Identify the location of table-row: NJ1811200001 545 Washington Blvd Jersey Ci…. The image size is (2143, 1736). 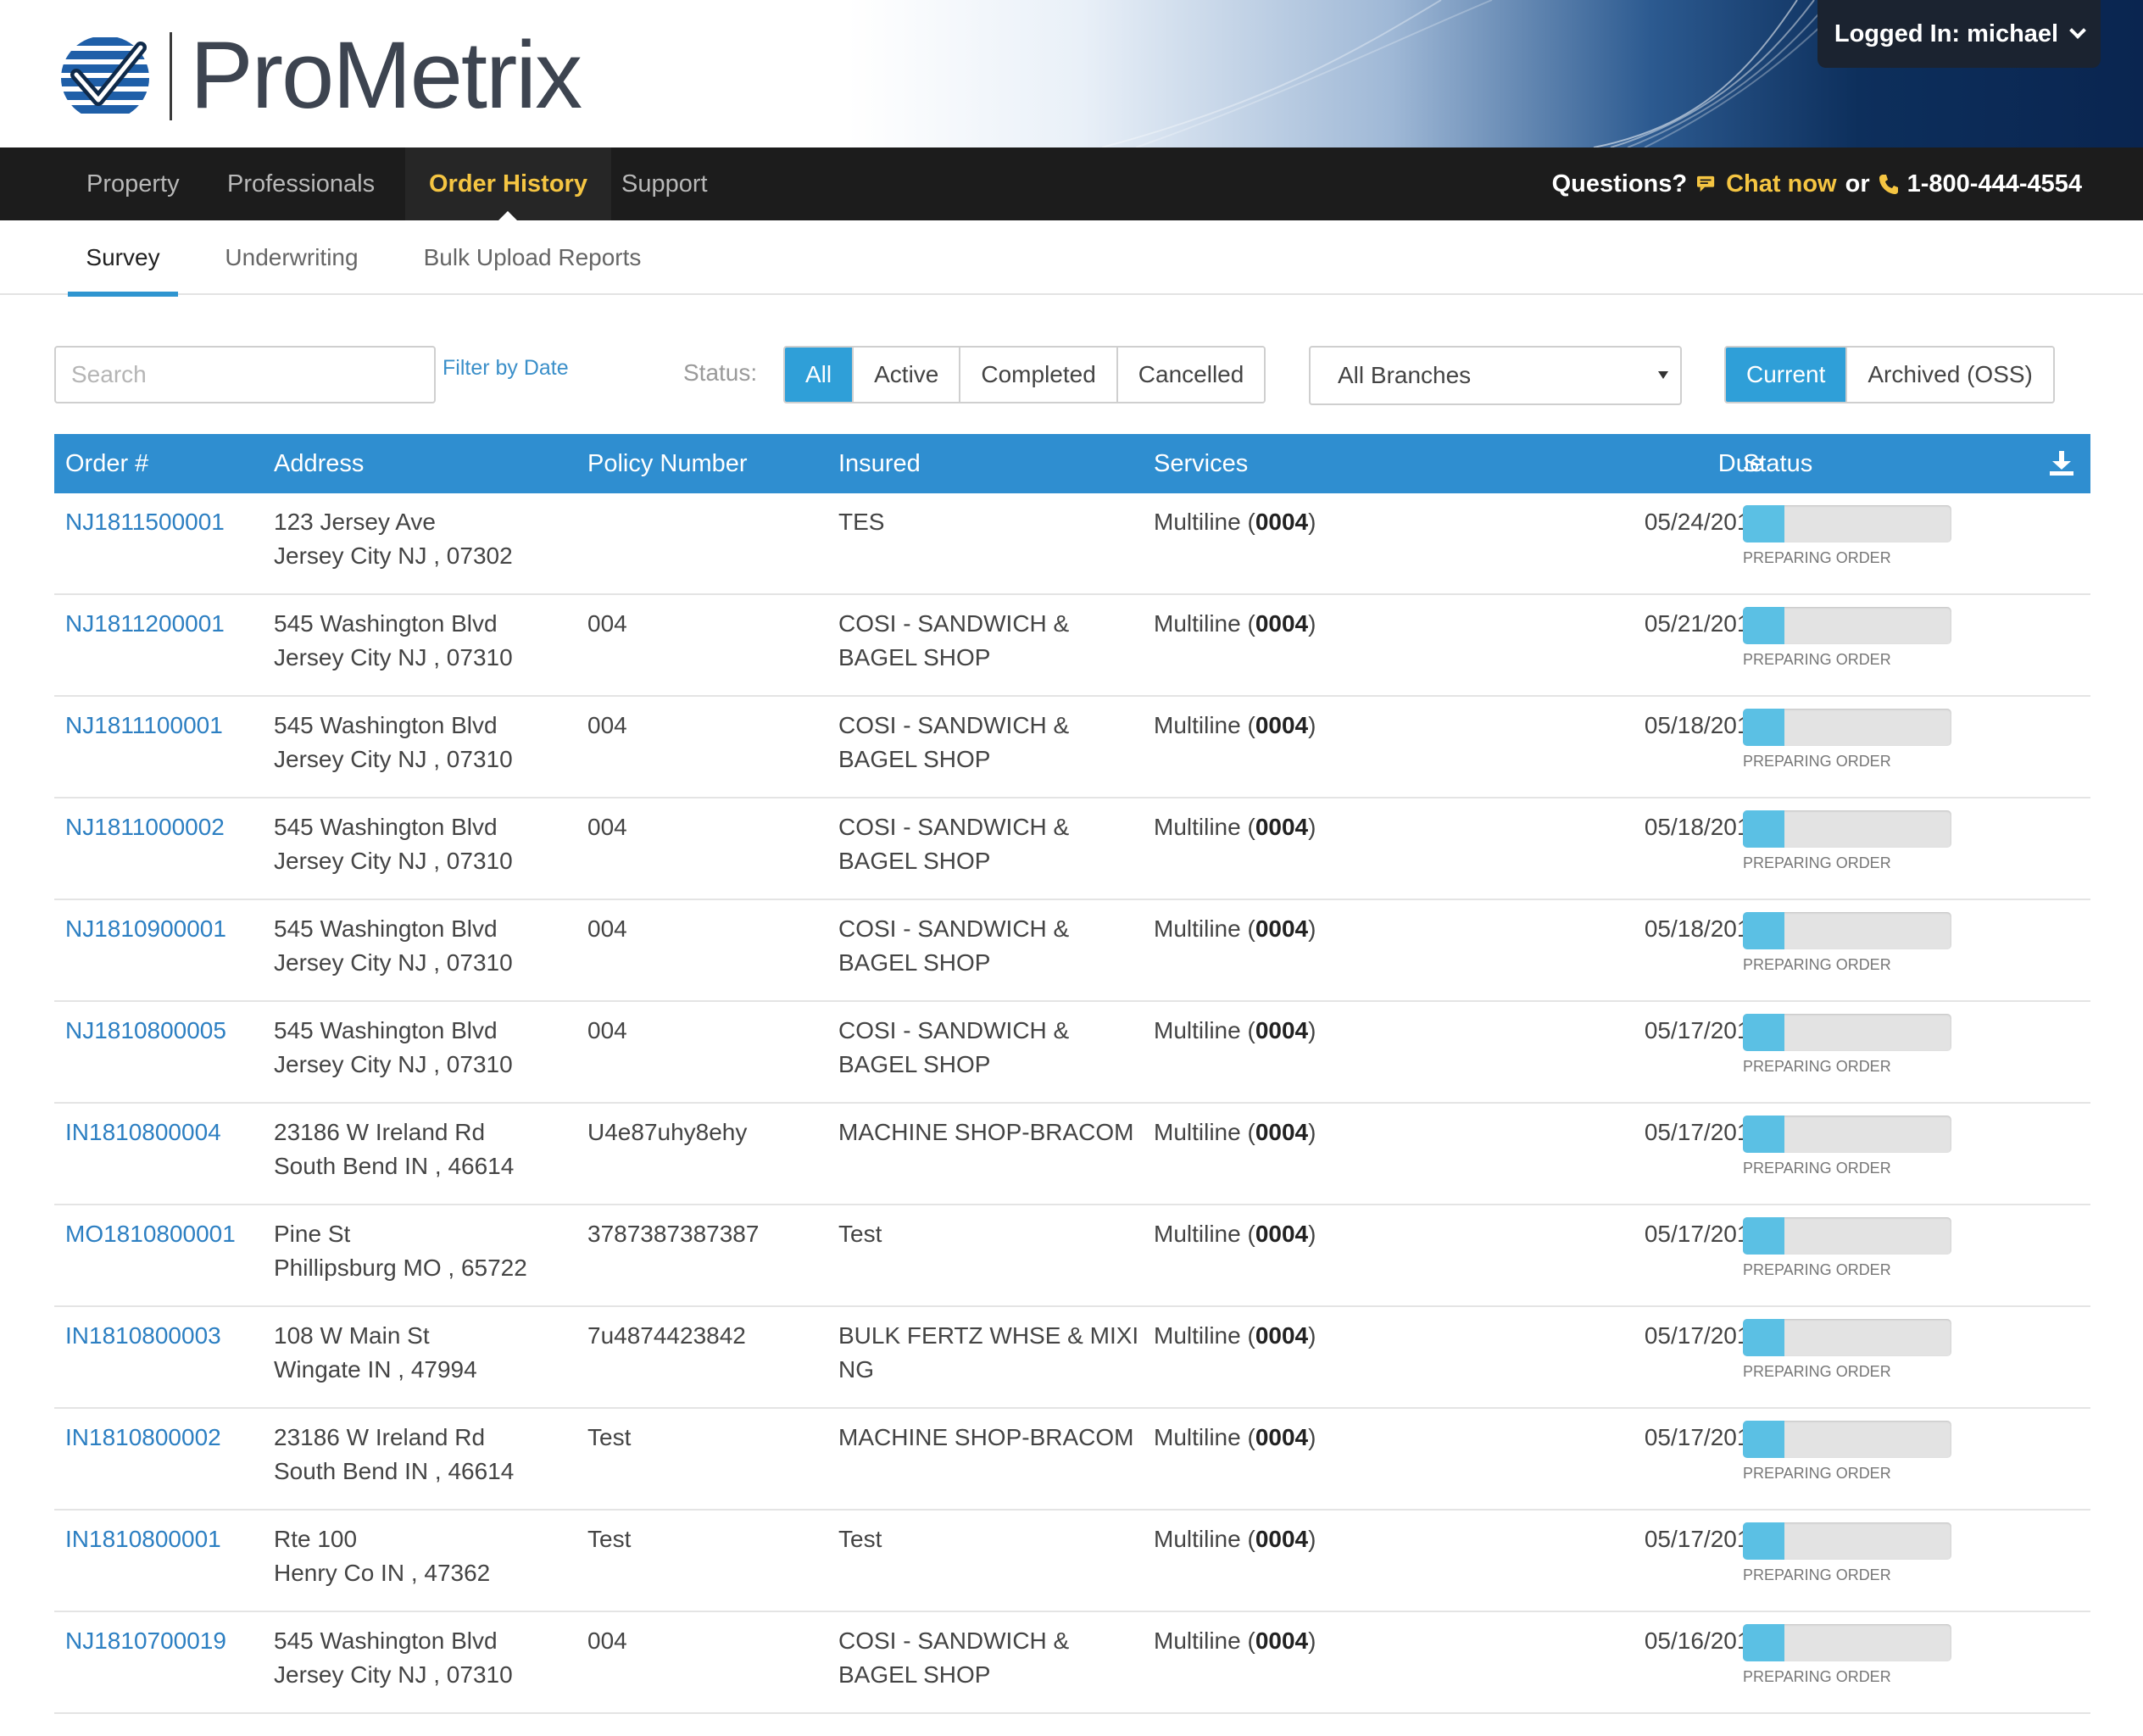
(1072, 646).